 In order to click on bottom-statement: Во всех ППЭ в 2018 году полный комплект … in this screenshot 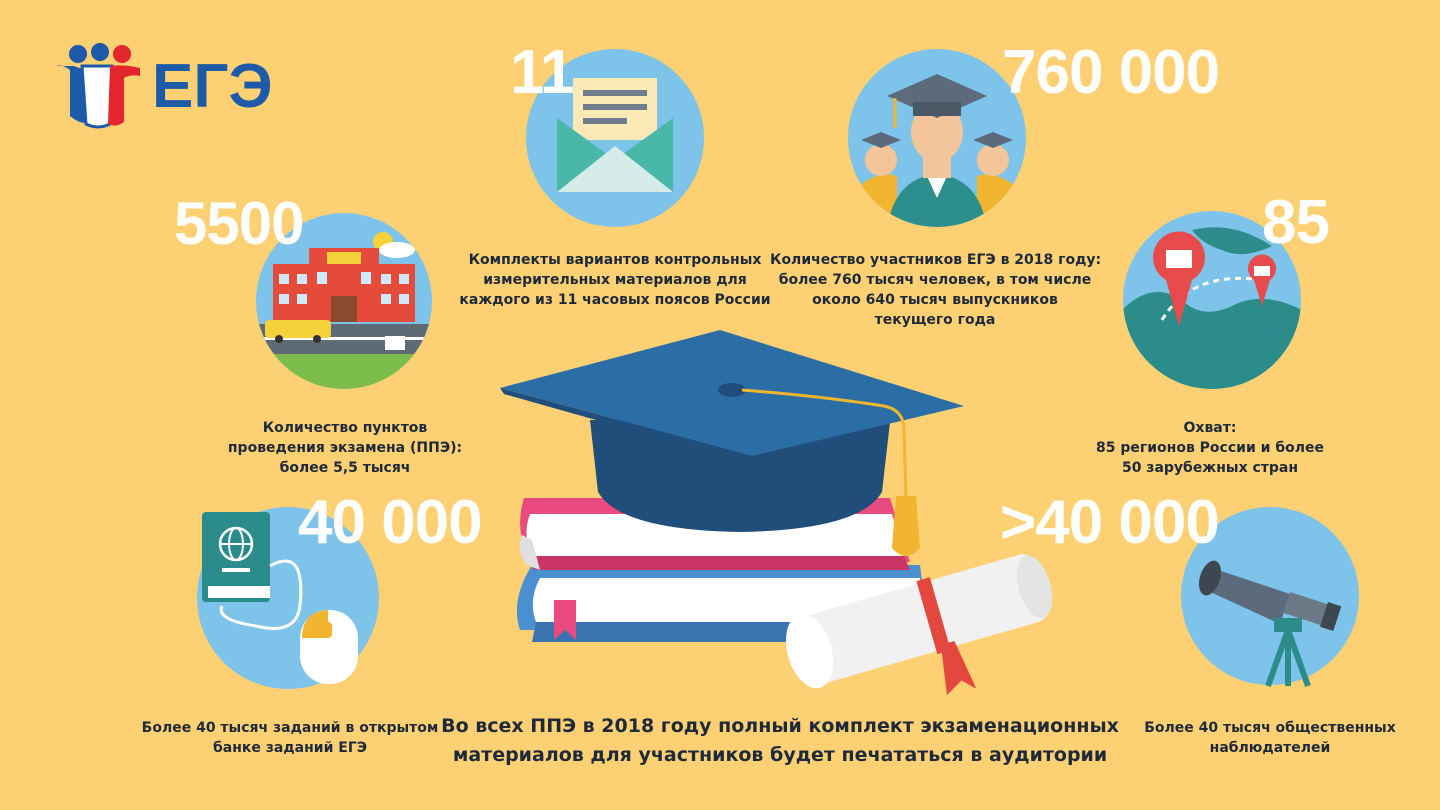, I will do `click(780, 740)`.